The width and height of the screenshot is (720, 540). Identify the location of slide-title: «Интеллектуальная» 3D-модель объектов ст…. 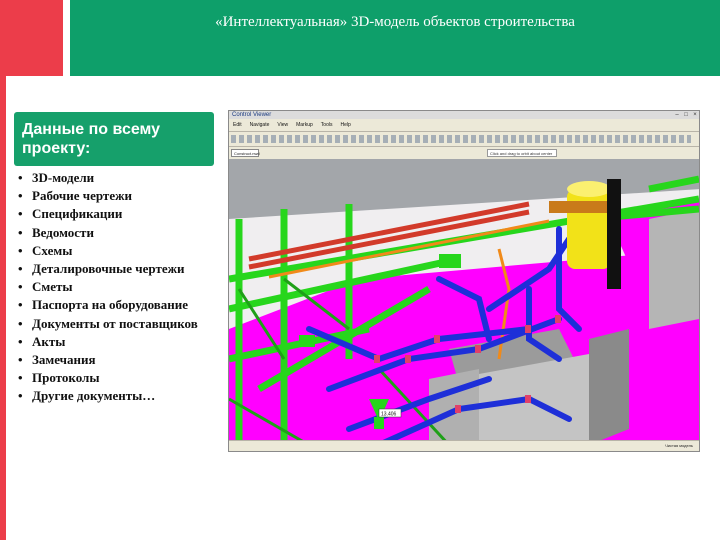
(395, 22).